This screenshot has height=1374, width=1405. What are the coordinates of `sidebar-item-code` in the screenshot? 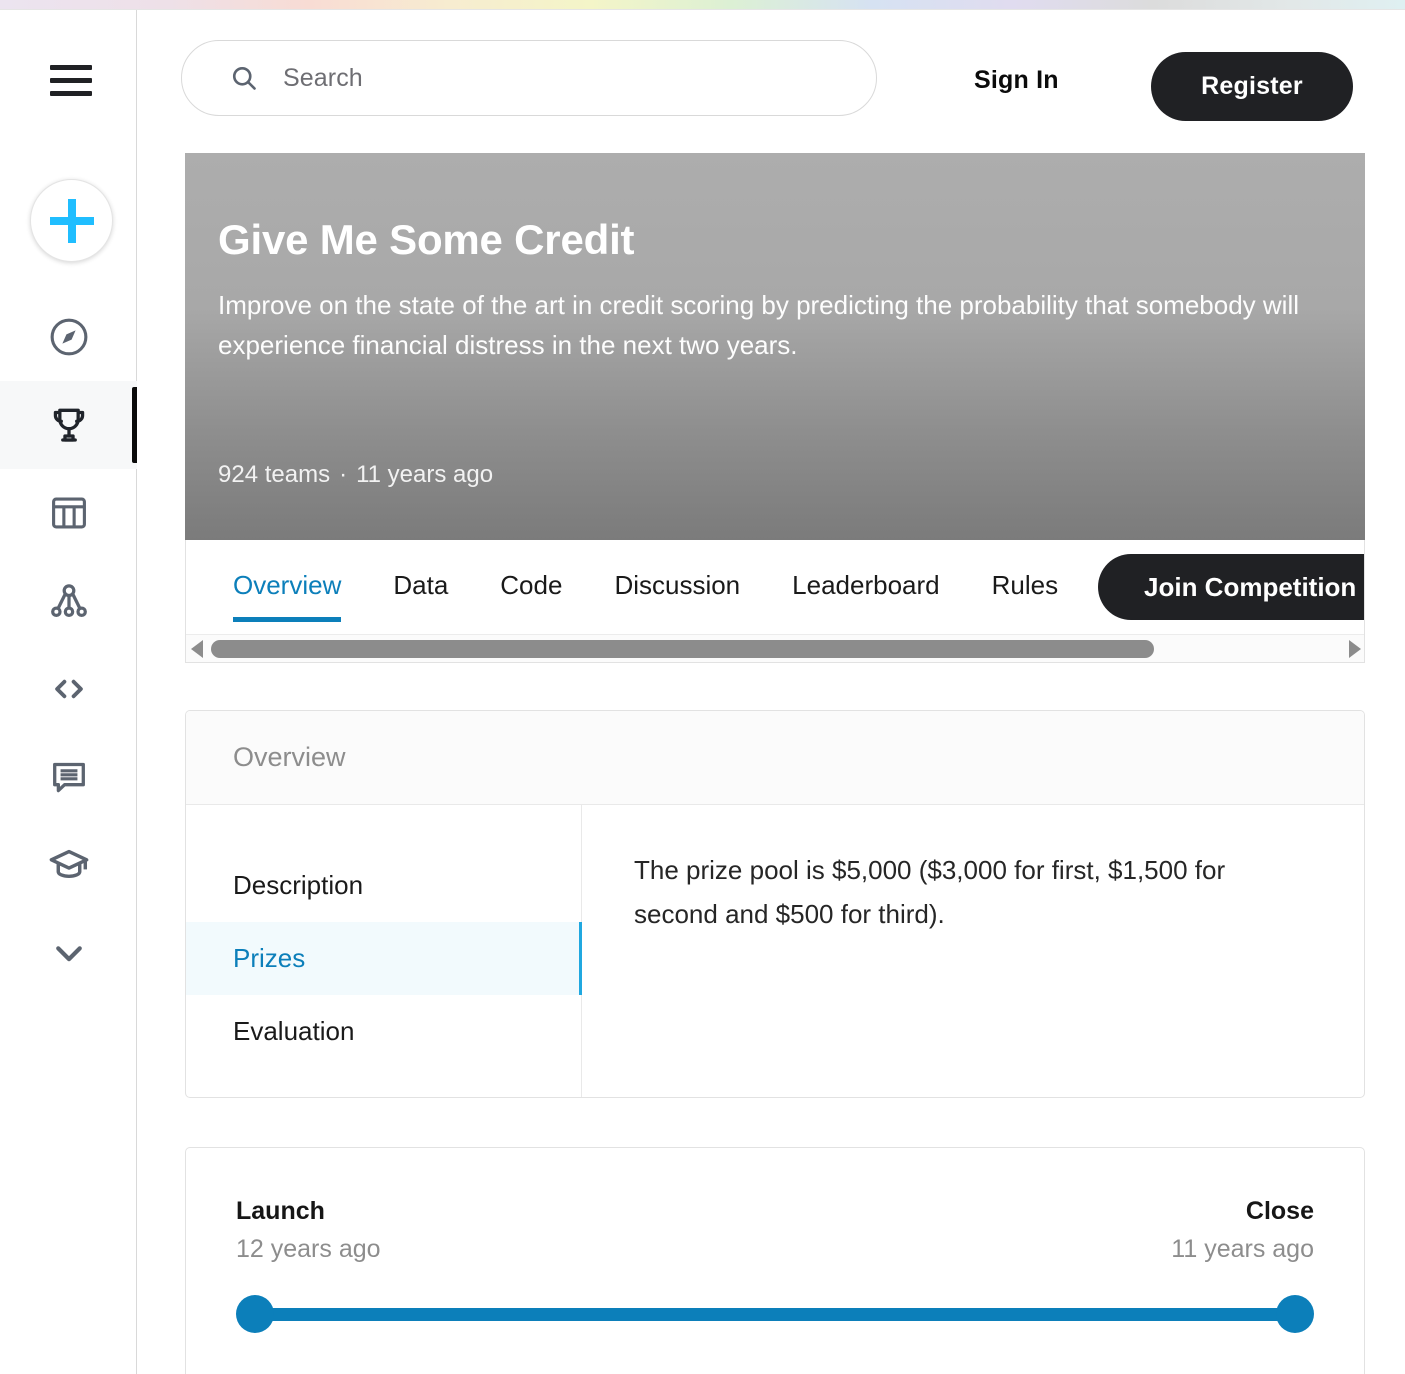 It's located at (68, 689).